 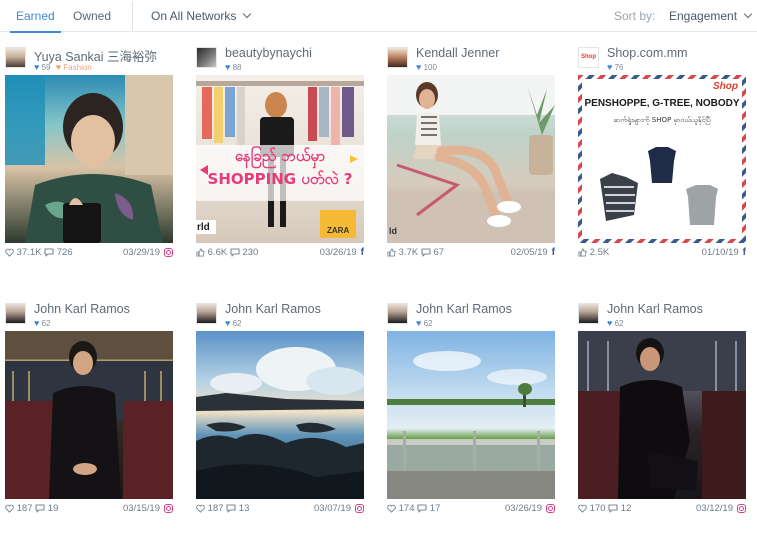 I want to click on post-card: John Karl Ramos ♥ 62 187 13 03/07/19, so click(x=280, y=409).